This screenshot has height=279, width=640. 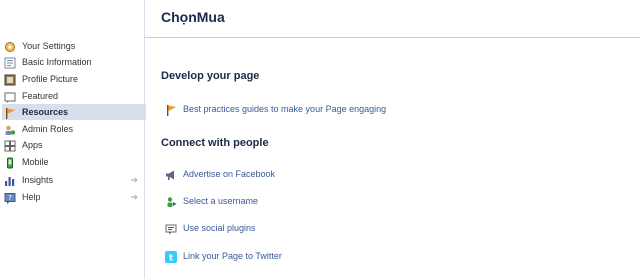 I want to click on social-plugins-link: Use social plugins, so click(x=210, y=228).